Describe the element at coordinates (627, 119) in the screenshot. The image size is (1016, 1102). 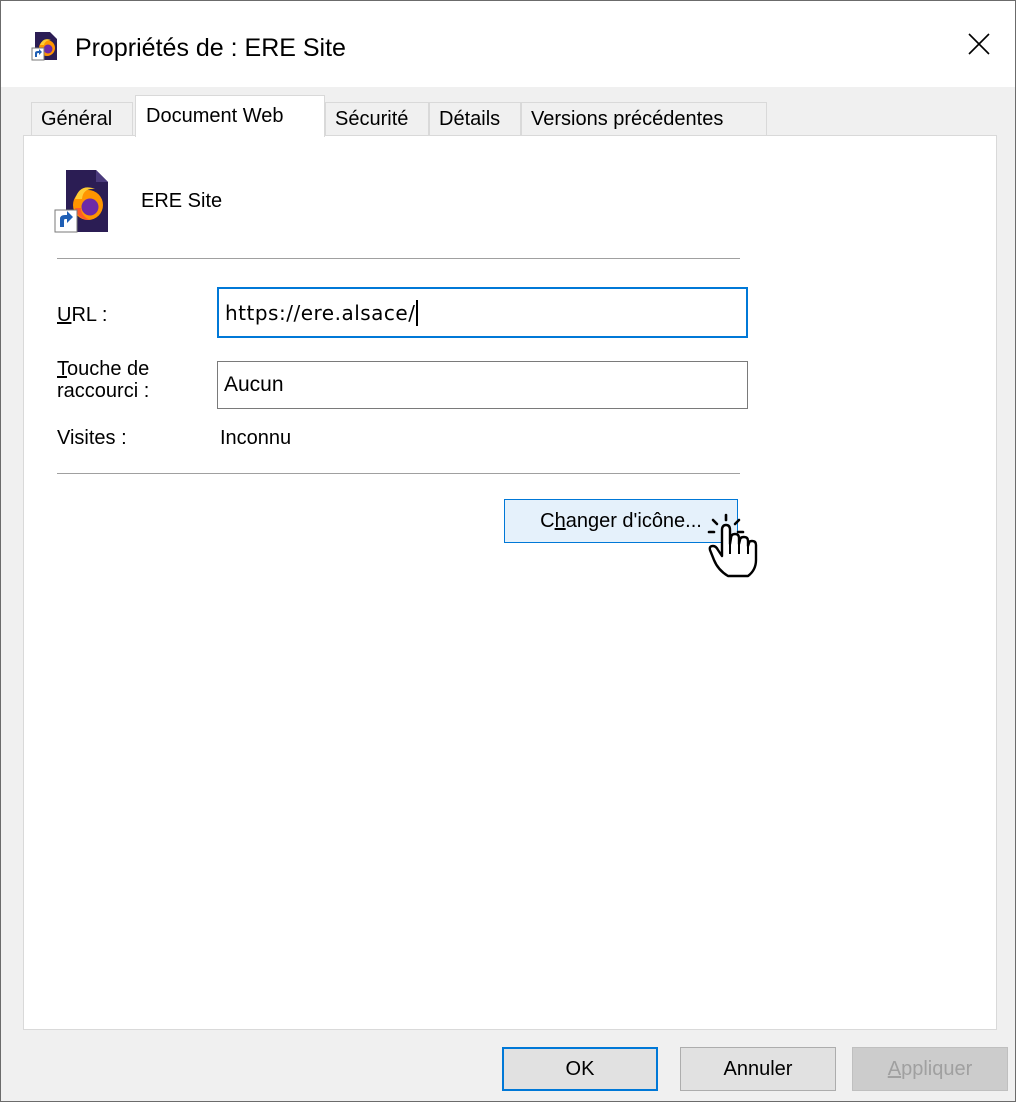
I see `tab-label: Versions précédentes` at that location.